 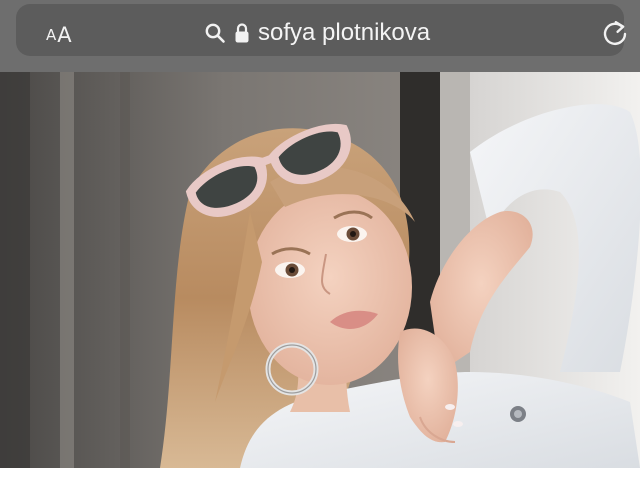 I want to click on text-size-large-glyph: A, so click(x=64, y=35).